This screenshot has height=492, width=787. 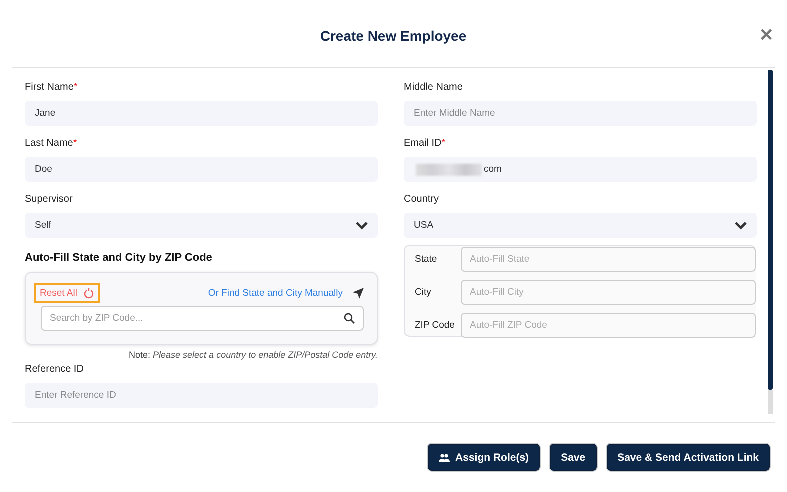 What do you see at coordinates (54, 369) in the screenshot?
I see `field-label: Reference ID` at bounding box center [54, 369].